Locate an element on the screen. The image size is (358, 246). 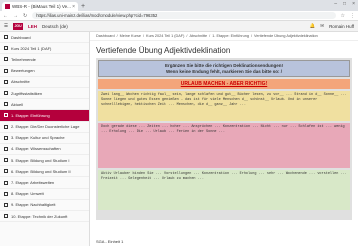
tab-close-icon: × is located at coordinates (73, 7).